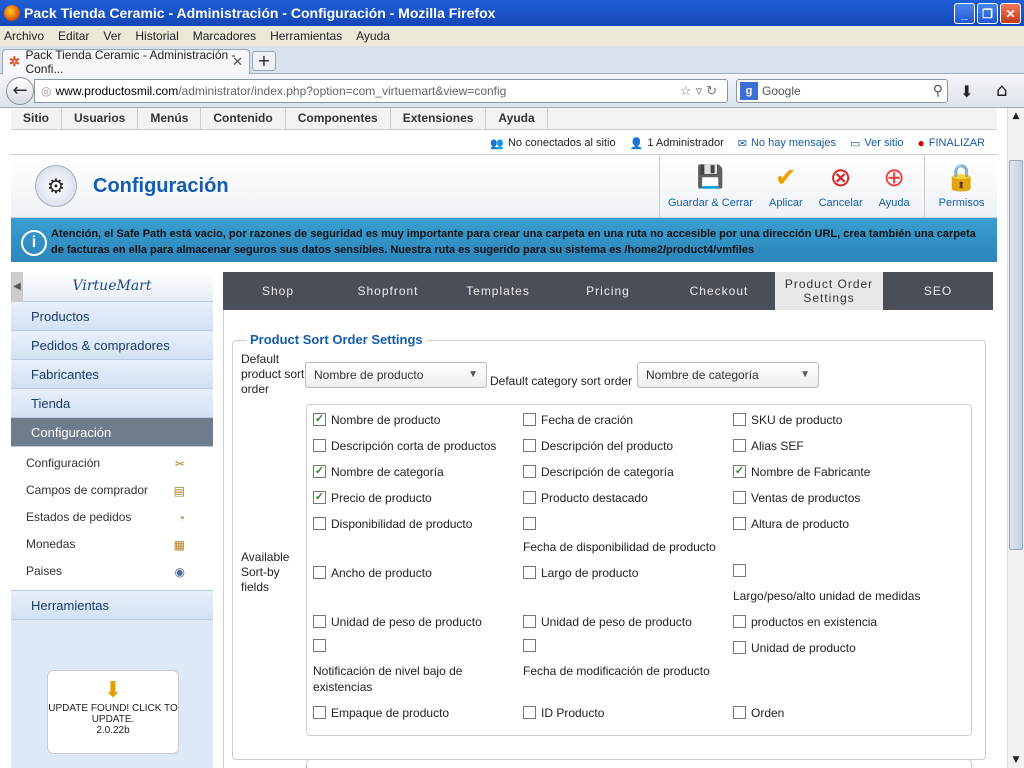 The image size is (1024, 768). What do you see at coordinates (1016, 760) in the screenshot?
I see `scroll-down-icon: ▼` at bounding box center [1016, 760].